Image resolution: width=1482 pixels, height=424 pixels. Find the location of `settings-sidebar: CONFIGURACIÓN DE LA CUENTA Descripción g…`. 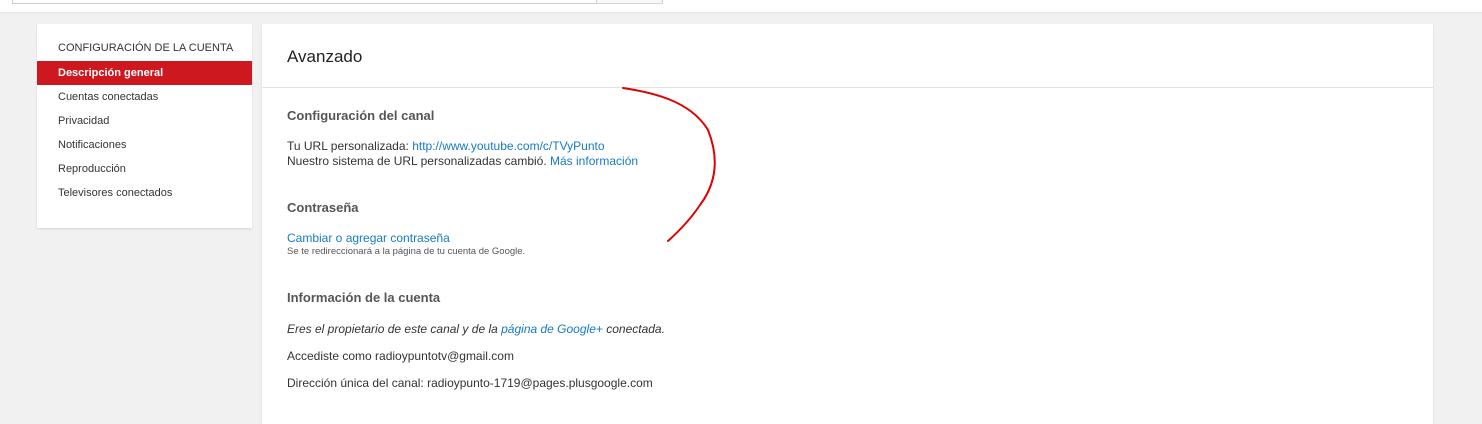

settings-sidebar: CONFIGURACIÓN DE LA CUENTA Descripción g… is located at coordinates (144, 126).